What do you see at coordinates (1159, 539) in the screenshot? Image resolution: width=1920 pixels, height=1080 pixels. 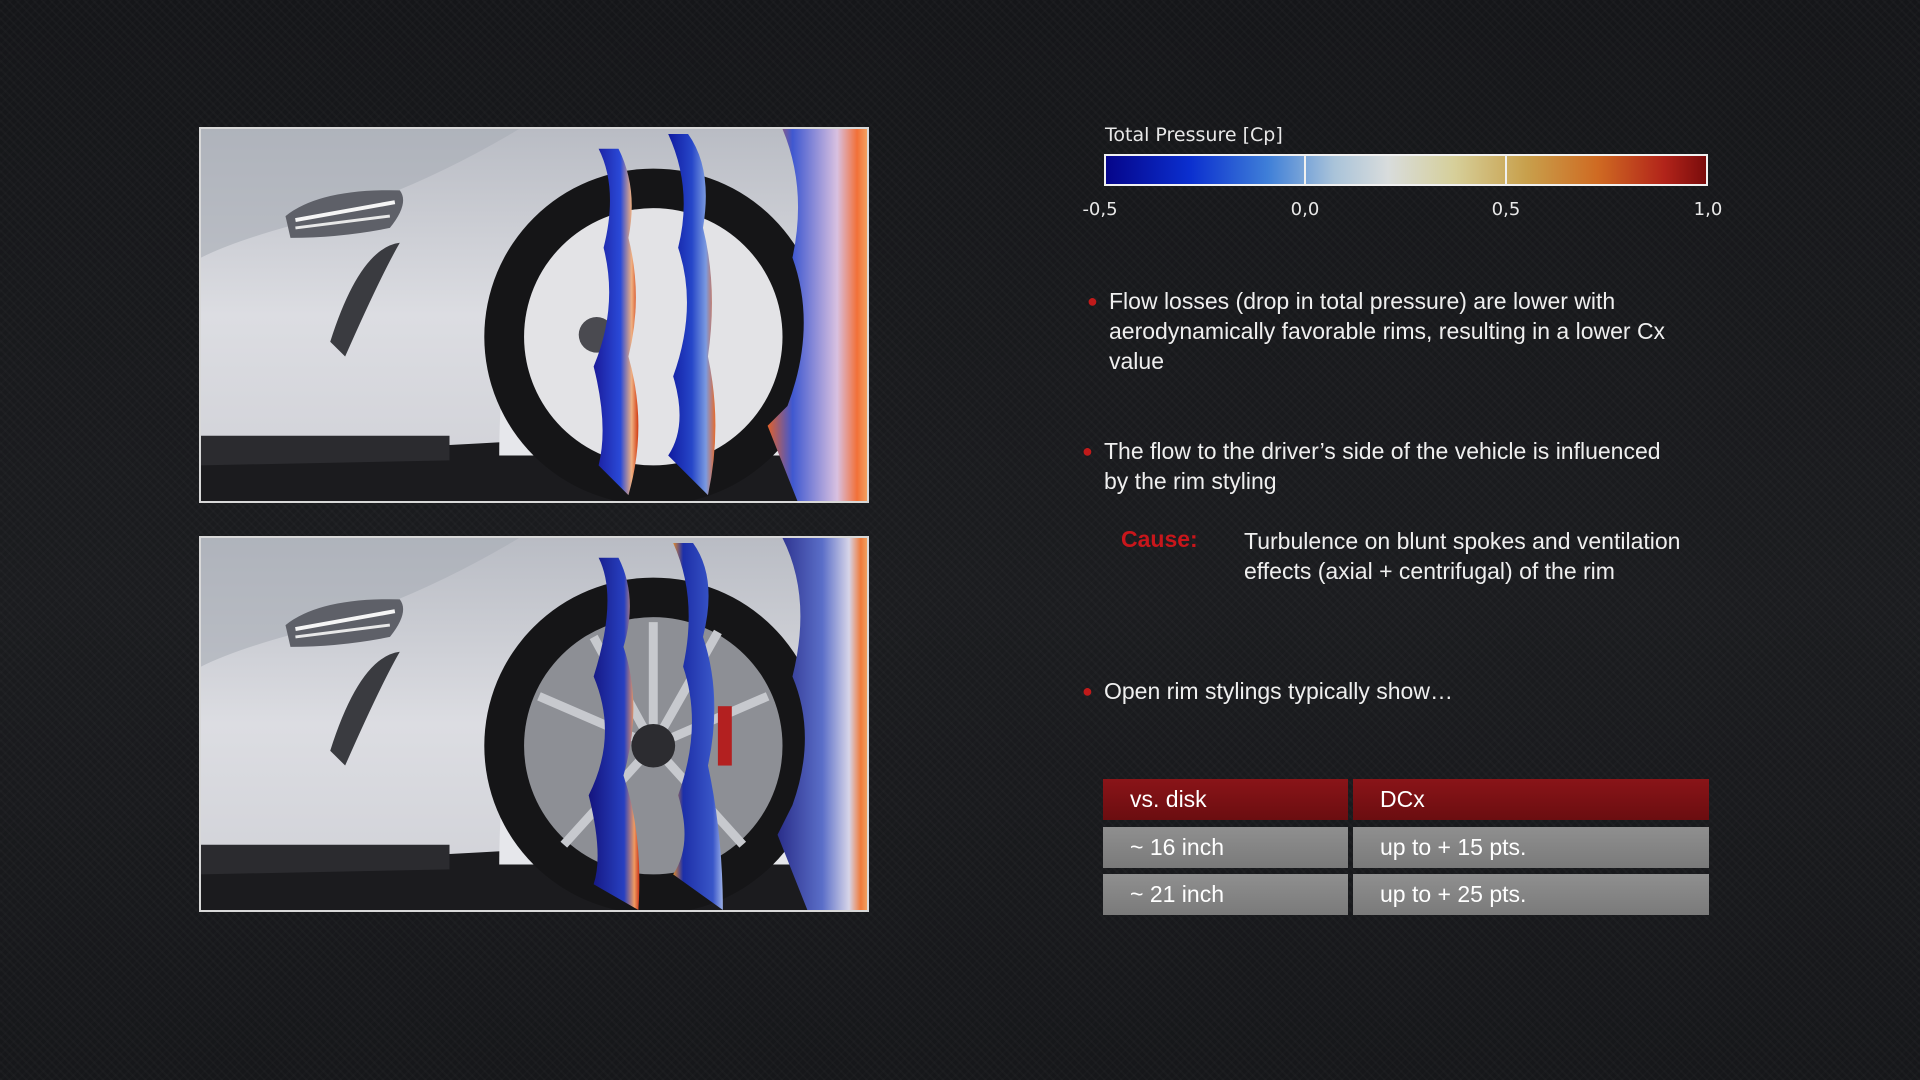 I see `cause-label: Cause:` at bounding box center [1159, 539].